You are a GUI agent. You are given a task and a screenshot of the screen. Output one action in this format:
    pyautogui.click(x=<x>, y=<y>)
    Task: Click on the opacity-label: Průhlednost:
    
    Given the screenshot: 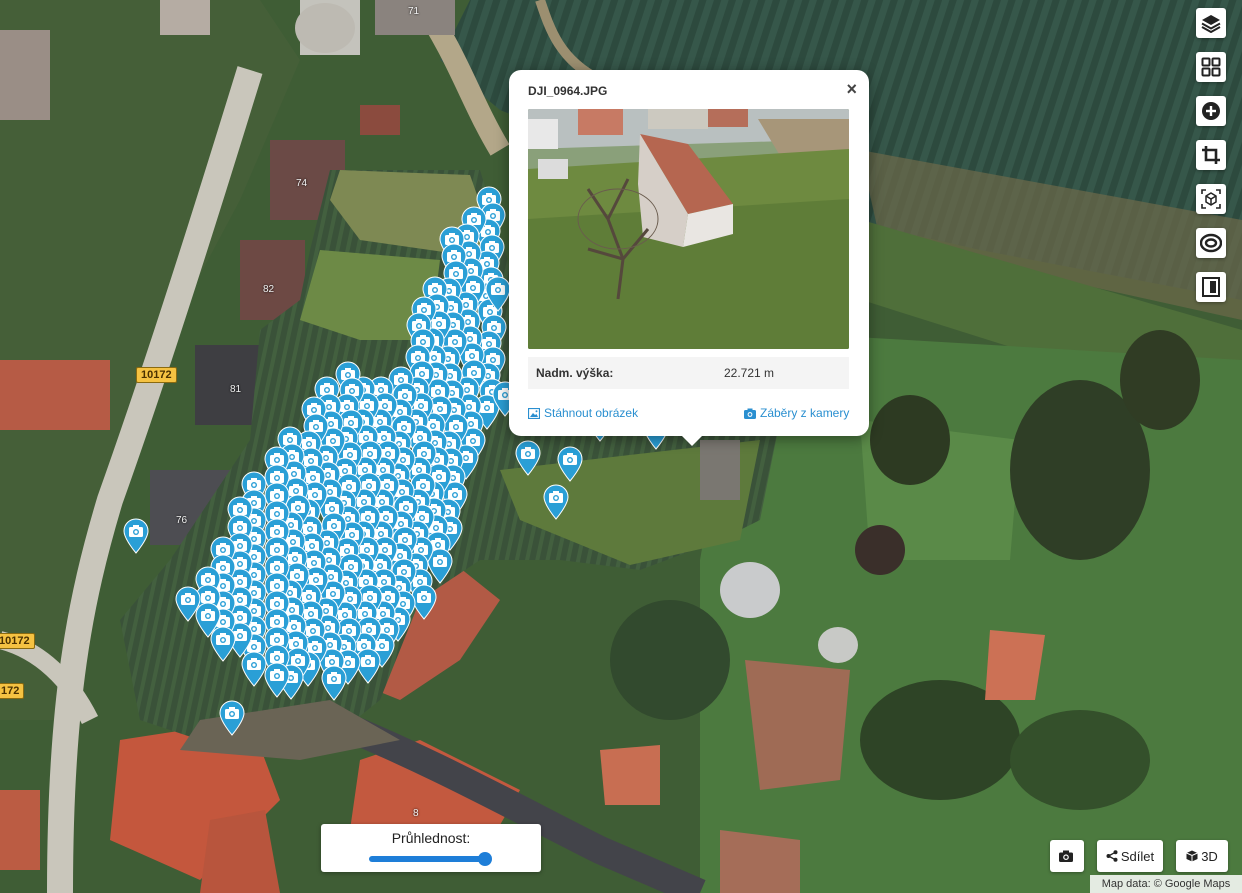 What is the action you would take?
    pyautogui.click(x=431, y=838)
    